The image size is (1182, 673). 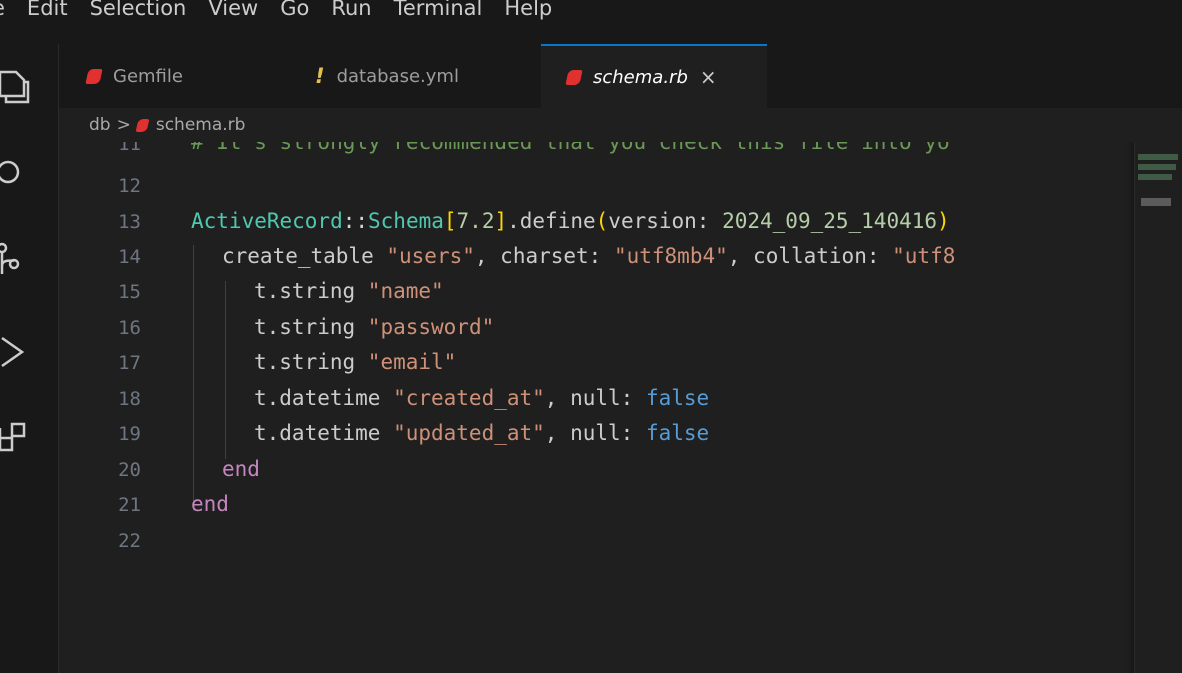 I want to click on line-number: 17, so click(x=129, y=363).